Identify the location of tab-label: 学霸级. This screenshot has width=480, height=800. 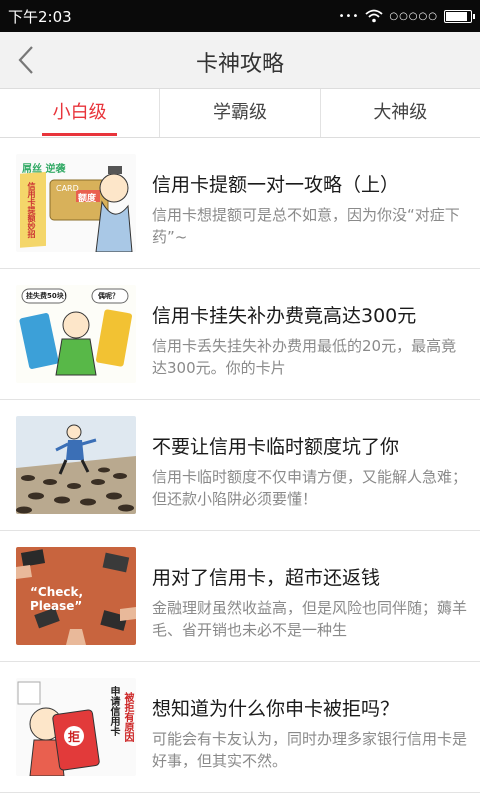
(239, 112).